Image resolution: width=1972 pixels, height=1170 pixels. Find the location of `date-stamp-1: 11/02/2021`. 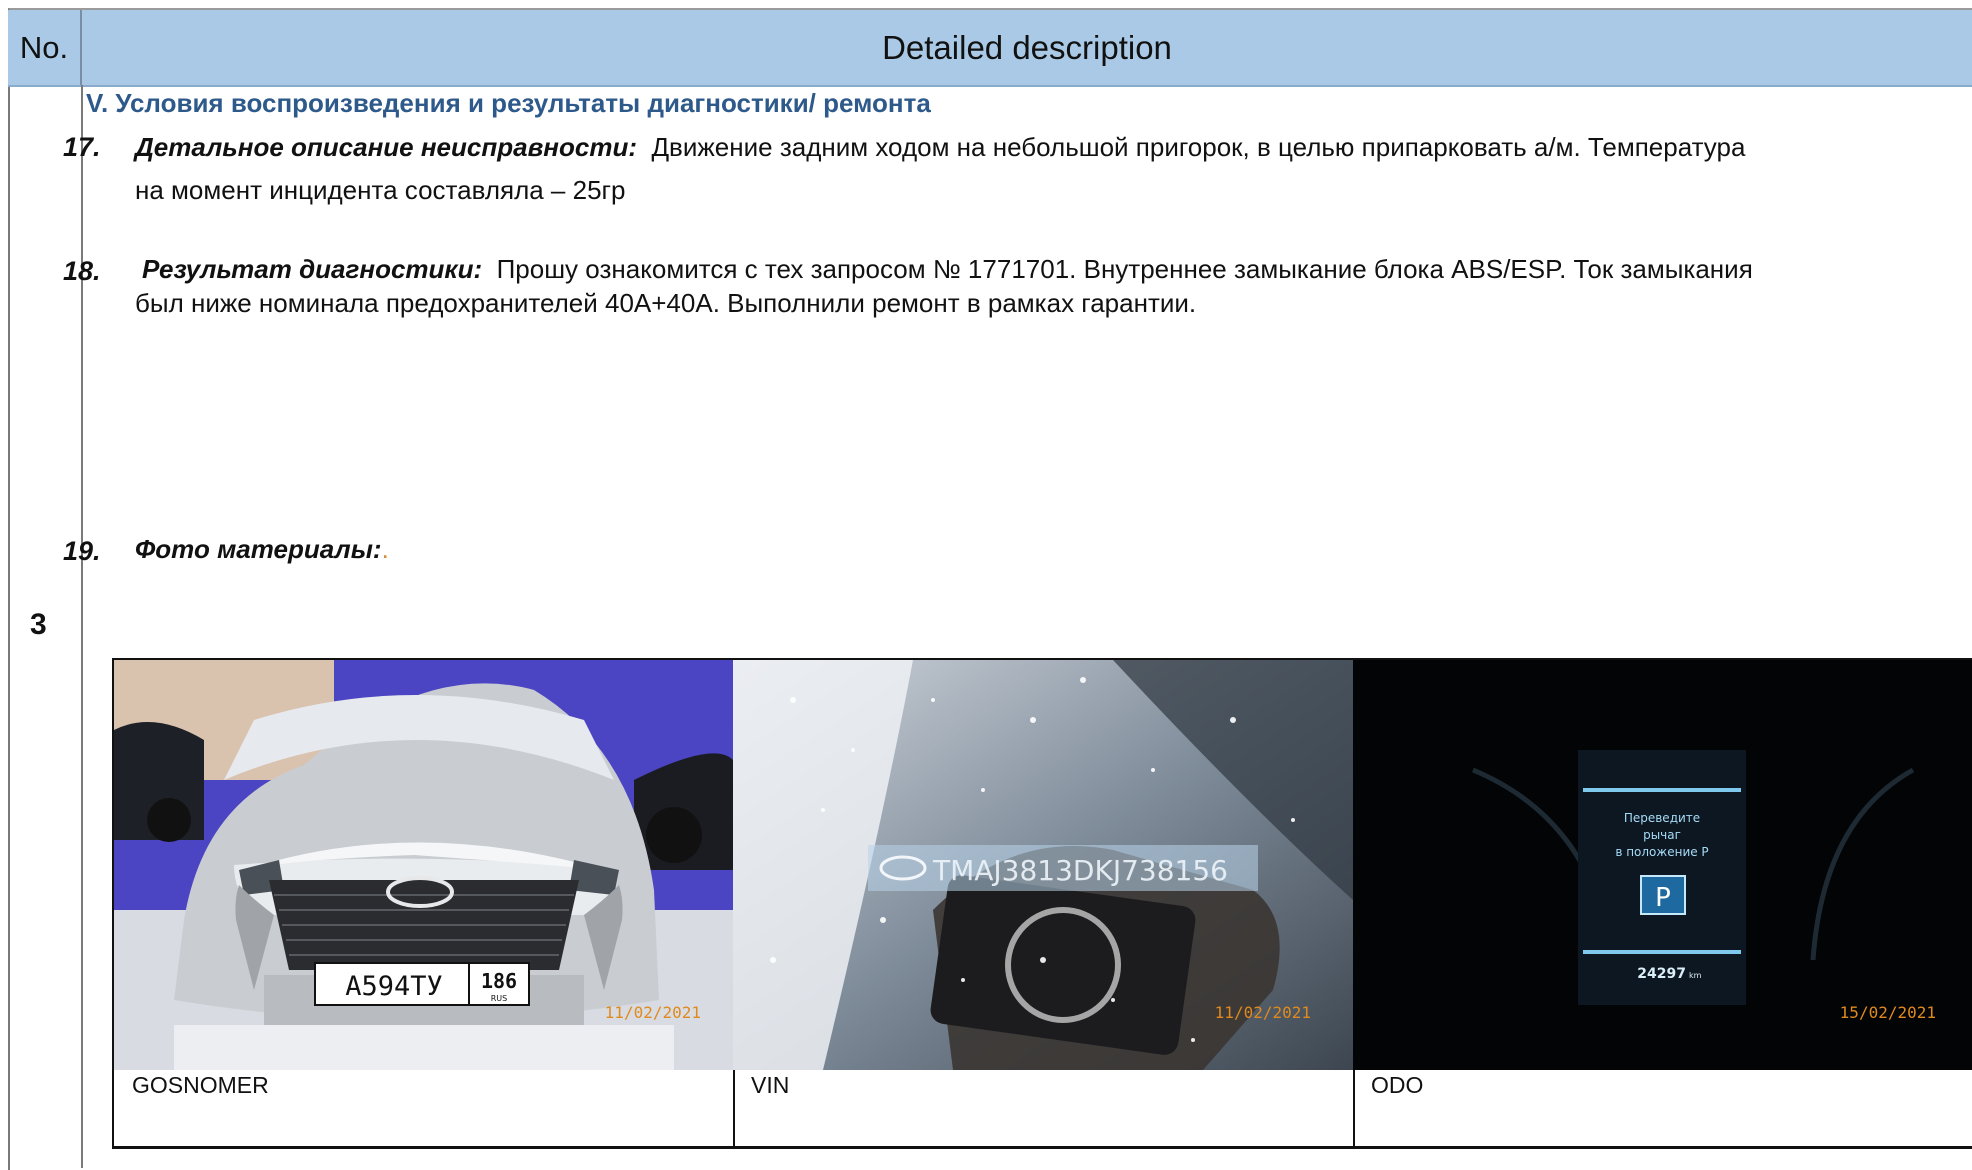

date-stamp-1: 11/02/2021 is located at coordinates (653, 1012).